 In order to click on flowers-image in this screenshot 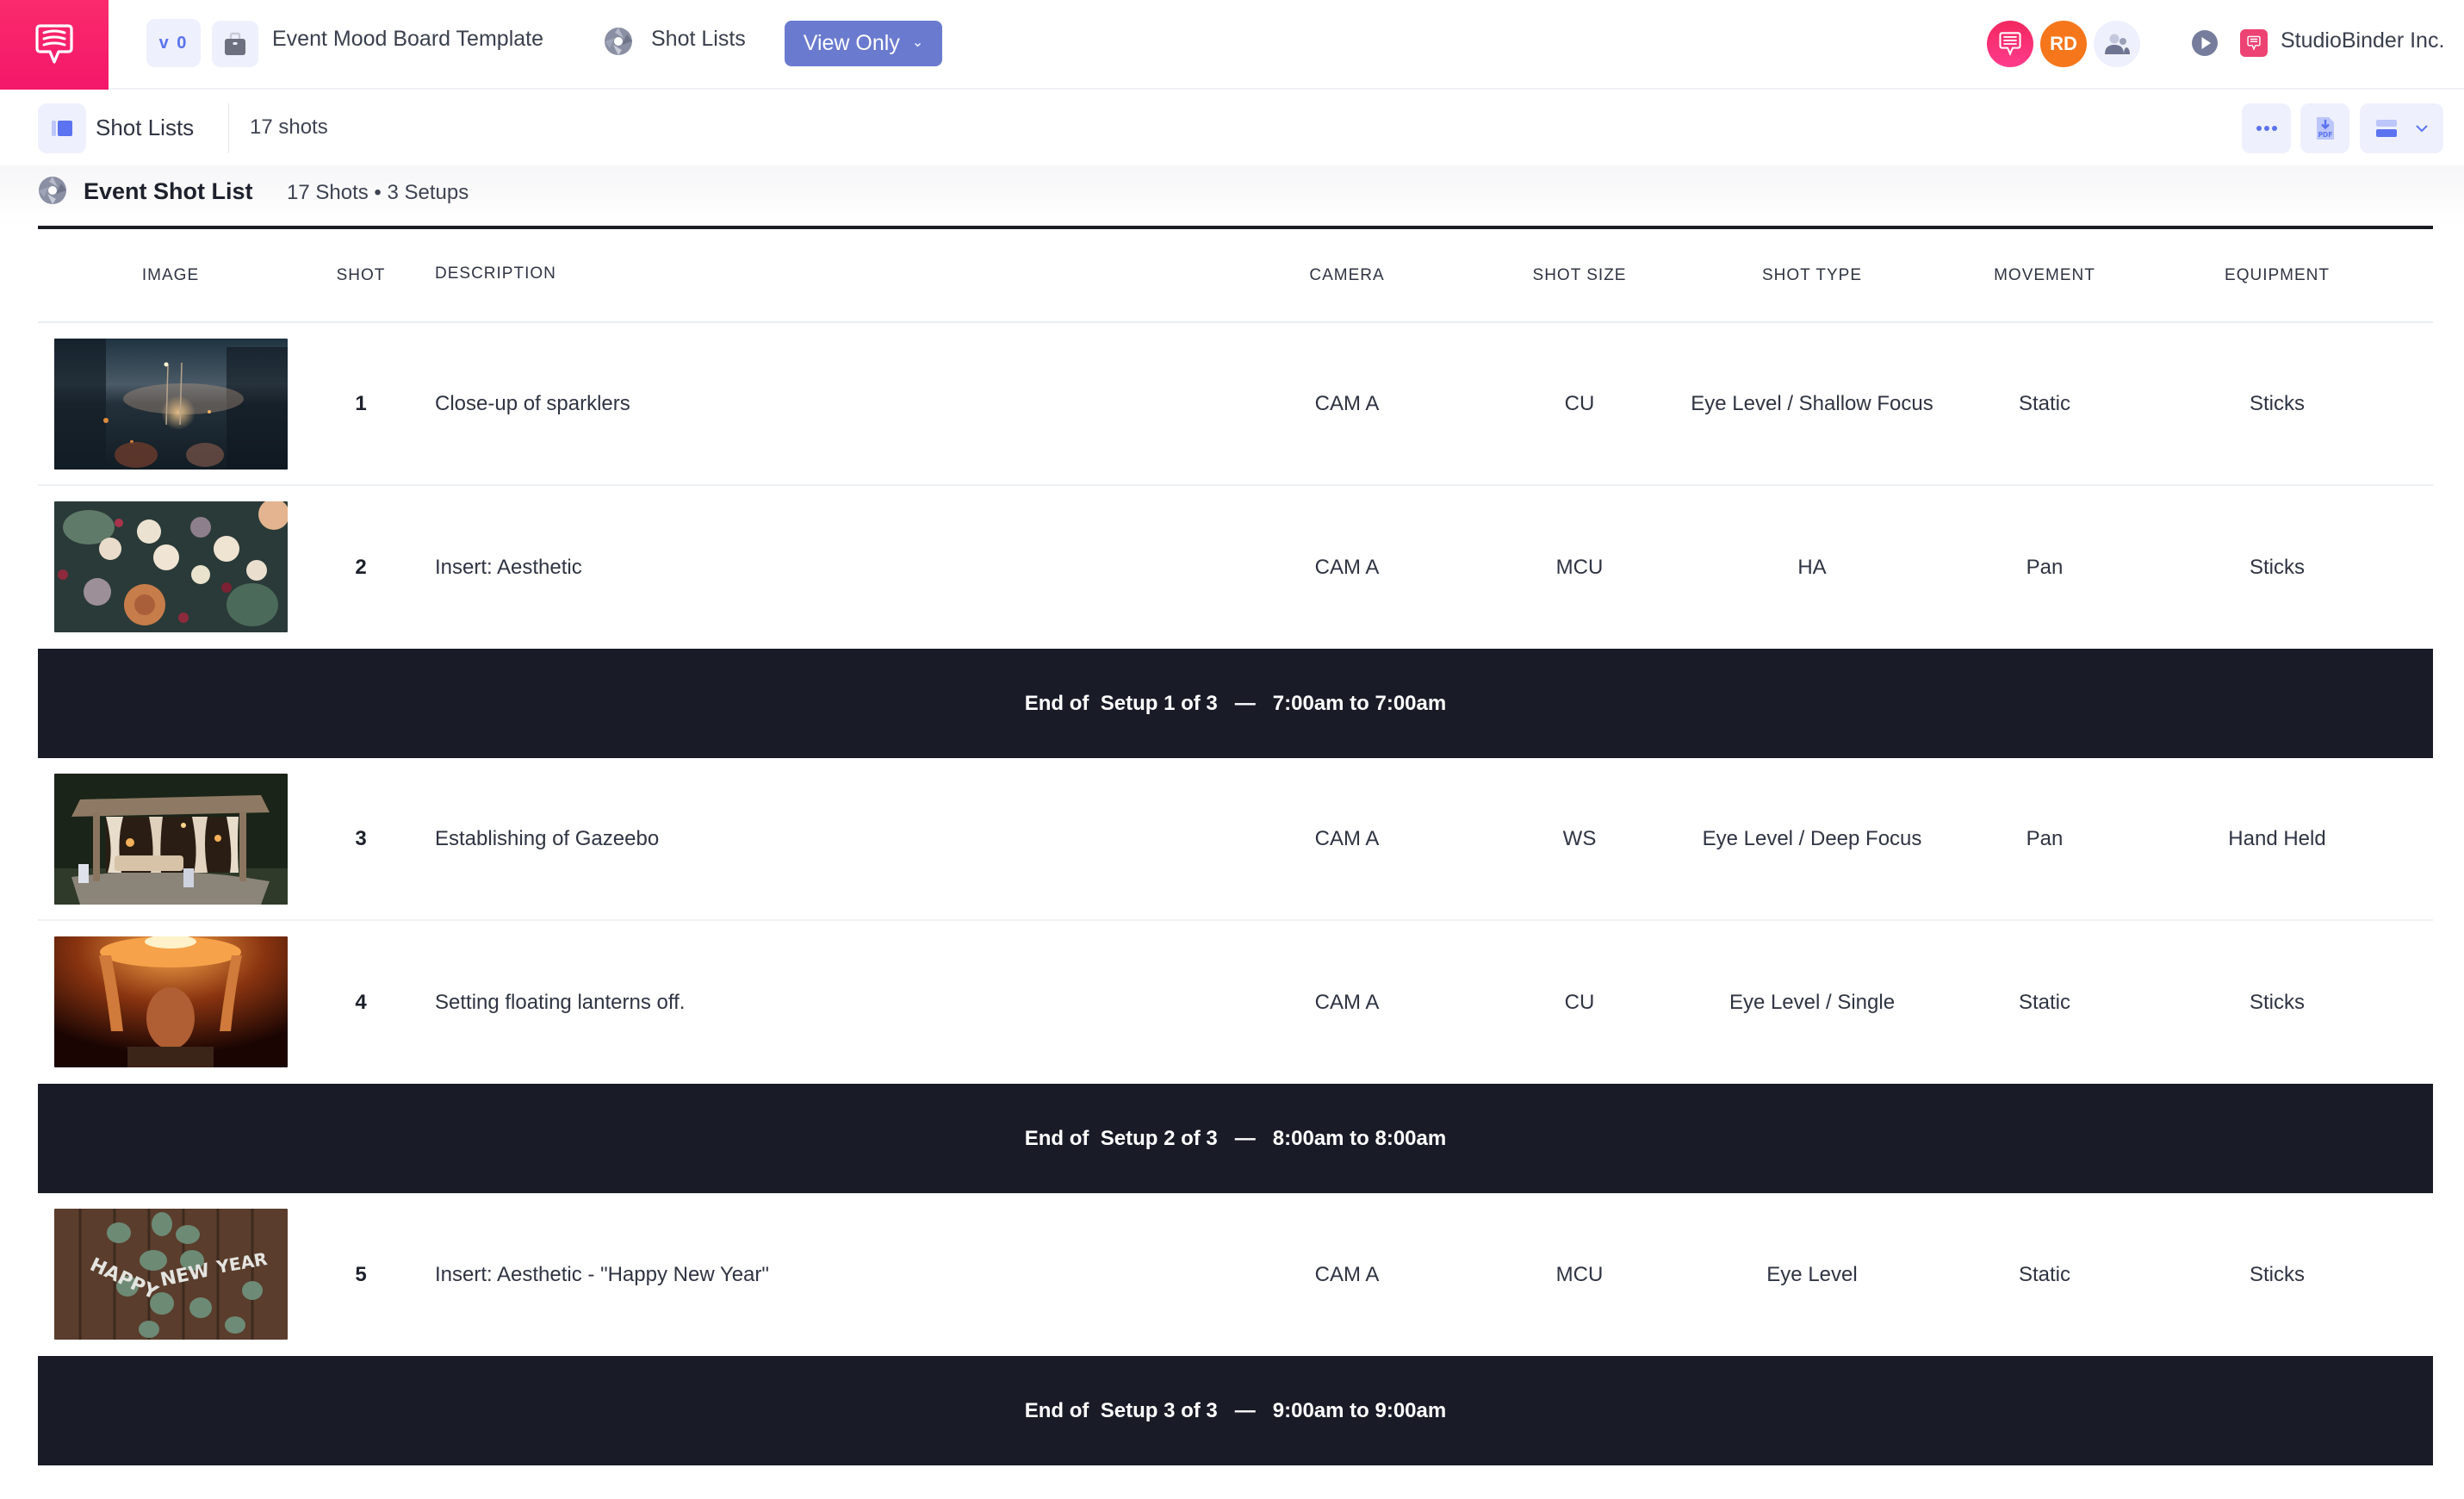, I will do `click(171, 566)`.